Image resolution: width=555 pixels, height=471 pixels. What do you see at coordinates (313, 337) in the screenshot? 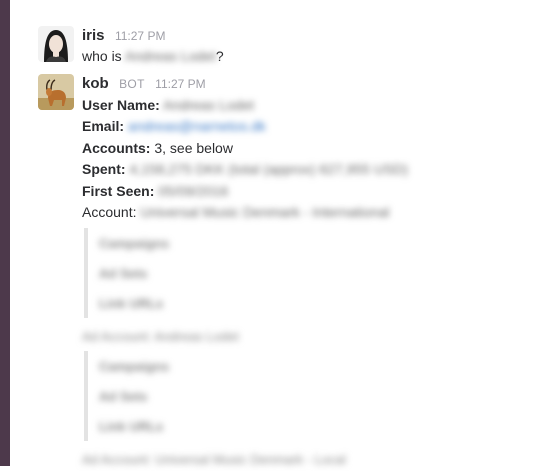
I see `account-title-2: Ad Account: Andreas Lodet` at bounding box center [313, 337].